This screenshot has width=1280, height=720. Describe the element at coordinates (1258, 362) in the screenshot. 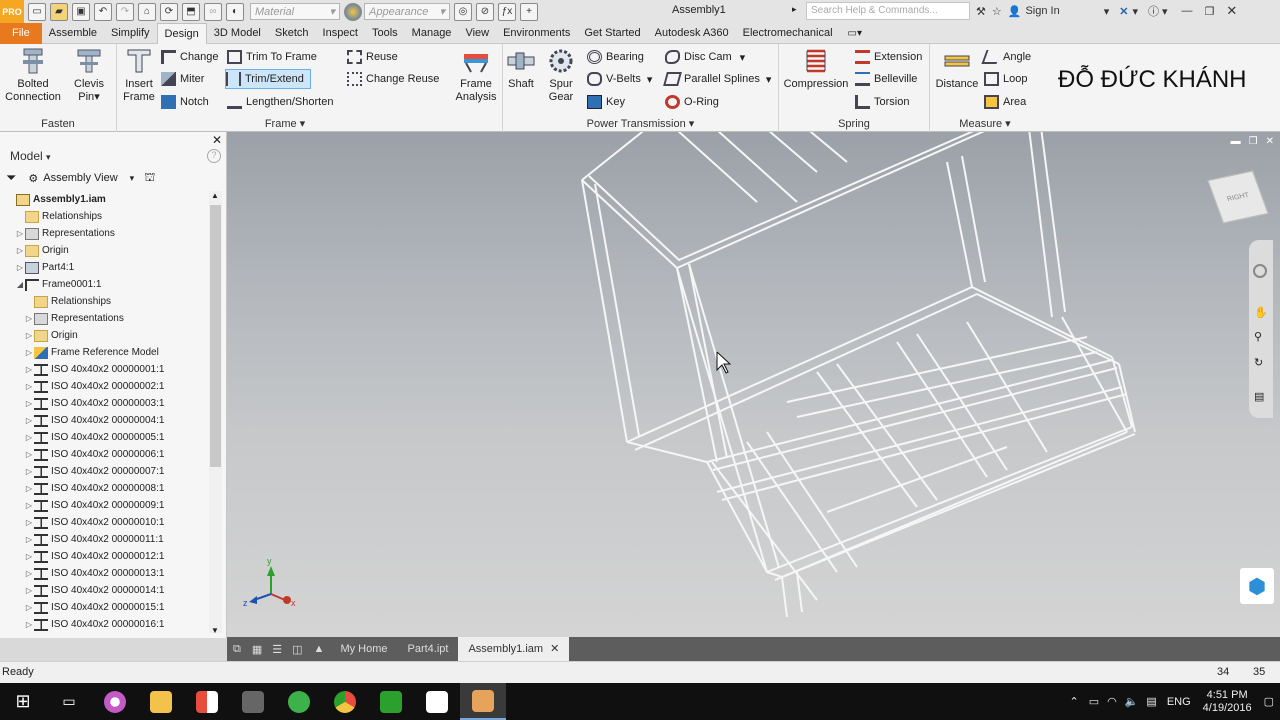

I see `orbit-icon: ↻` at that location.